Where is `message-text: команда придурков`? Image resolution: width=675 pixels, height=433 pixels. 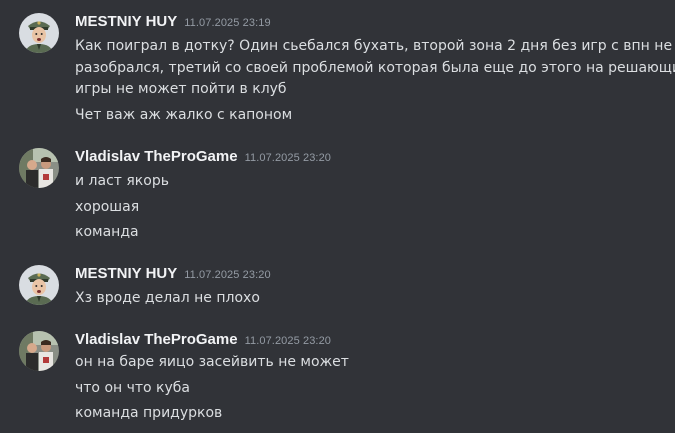 message-text: команда придурков is located at coordinates (149, 413).